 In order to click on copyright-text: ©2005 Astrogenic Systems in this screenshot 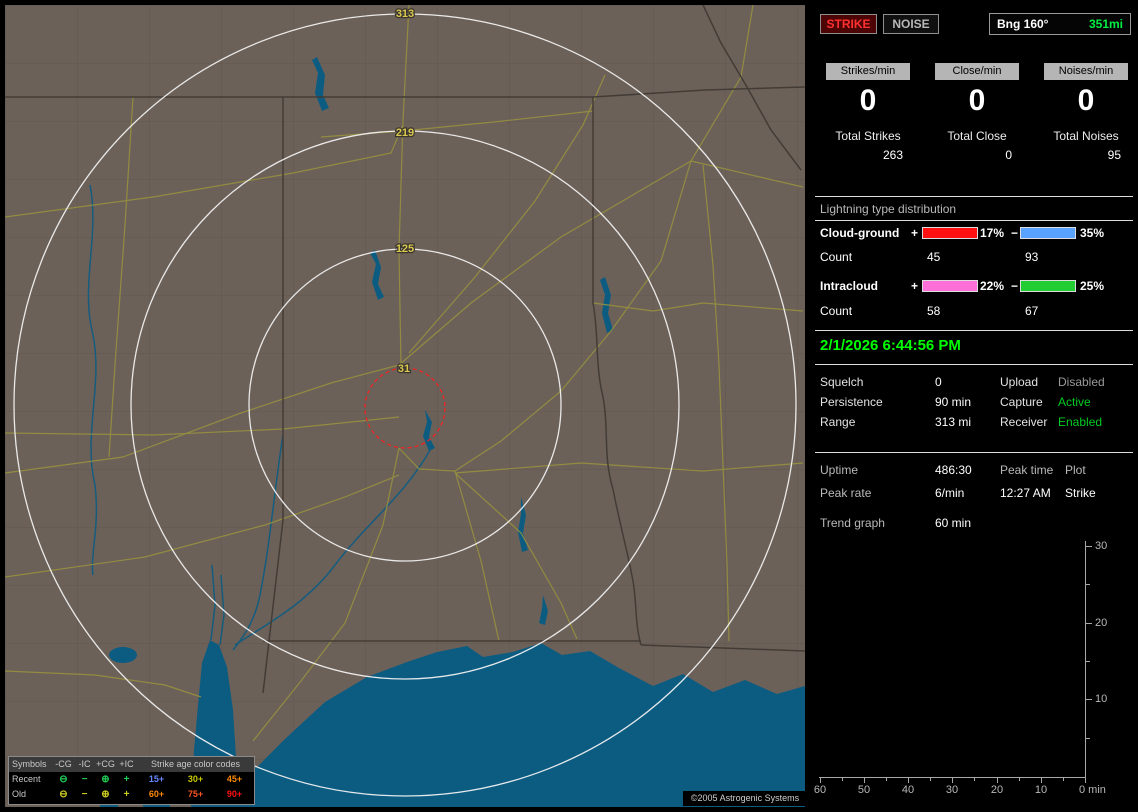, I will do `click(745, 798)`.